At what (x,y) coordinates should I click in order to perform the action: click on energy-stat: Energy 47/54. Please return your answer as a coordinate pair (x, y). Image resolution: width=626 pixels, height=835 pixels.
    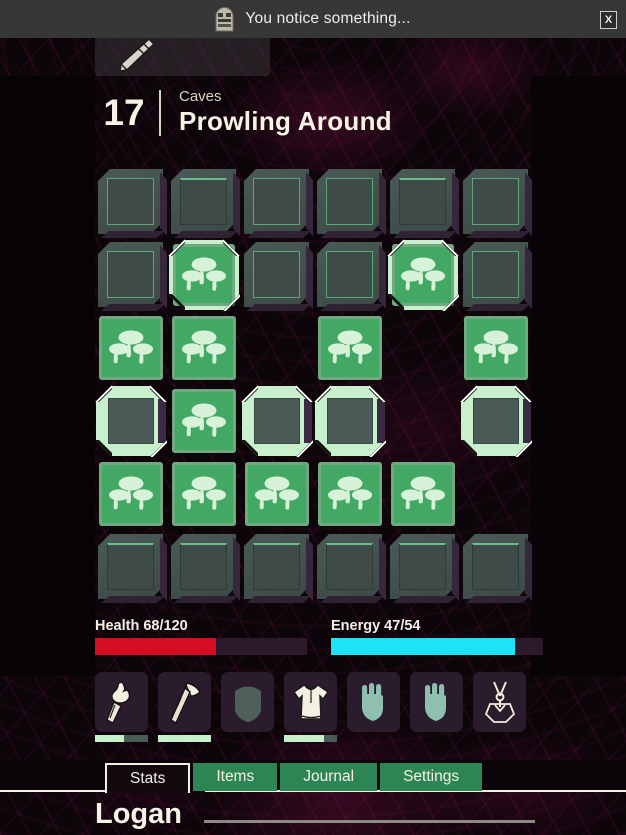
    Looking at the image, I should click on (437, 636).